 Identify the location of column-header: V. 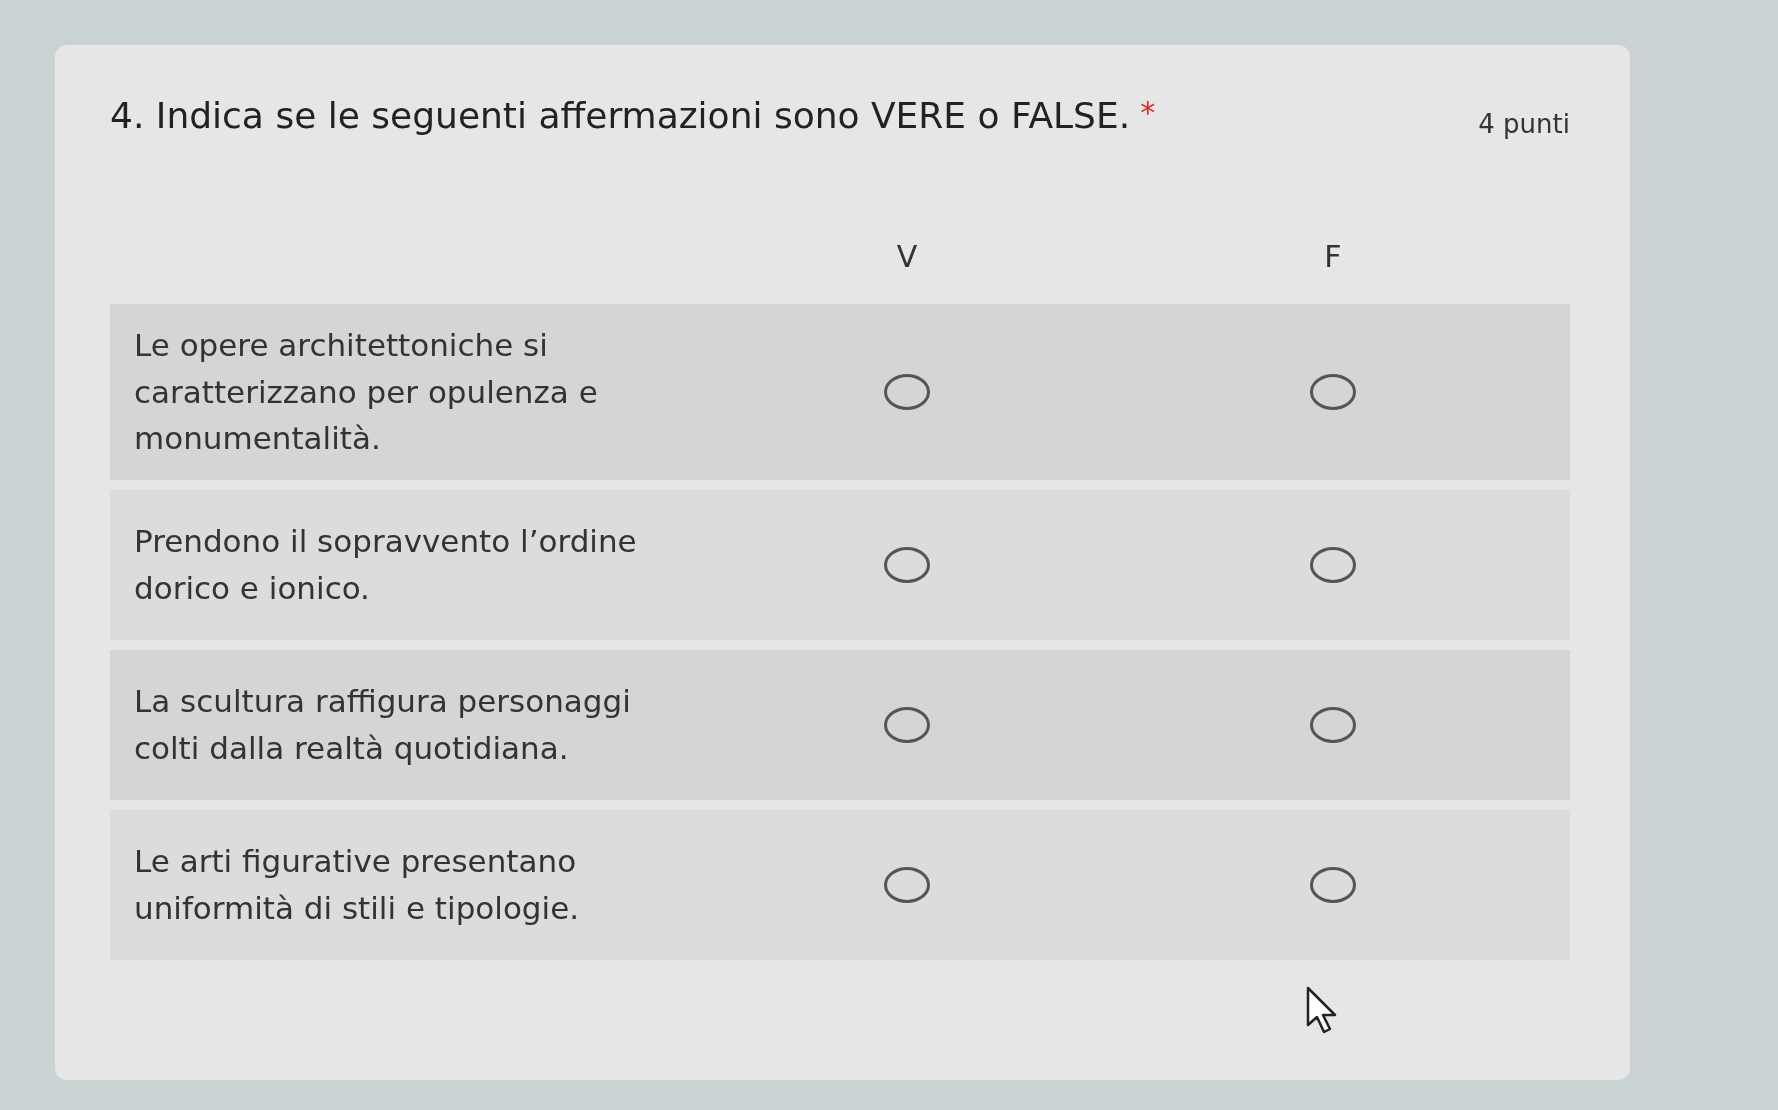
(907, 256).